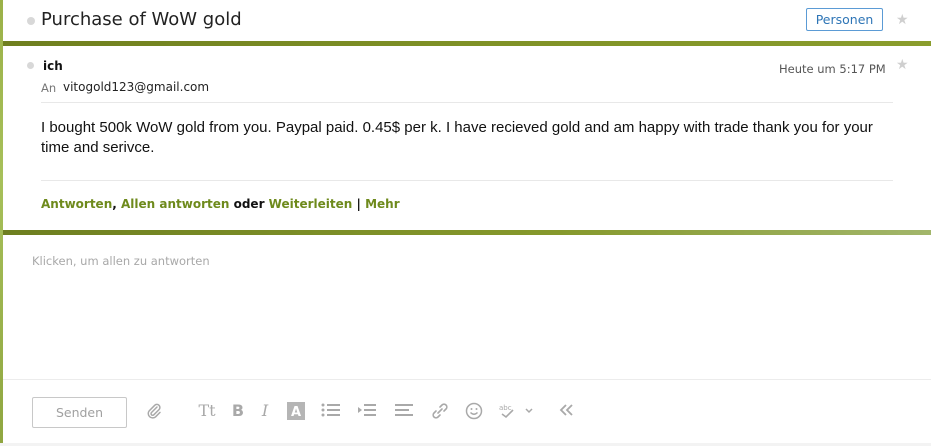  Describe the element at coordinates (367, 412) in the screenshot. I see `indent-icon` at that location.